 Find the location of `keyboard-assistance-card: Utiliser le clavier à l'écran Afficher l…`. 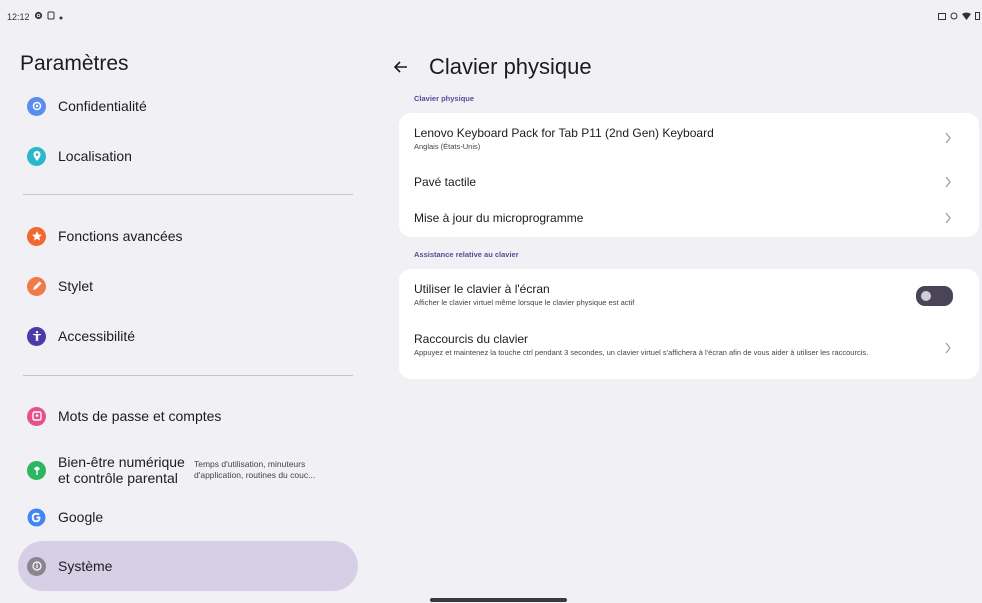

keyboard-assistance-card: Utiliser le clavier à l'écran Afficher l… is located at coordinates (689, 324).